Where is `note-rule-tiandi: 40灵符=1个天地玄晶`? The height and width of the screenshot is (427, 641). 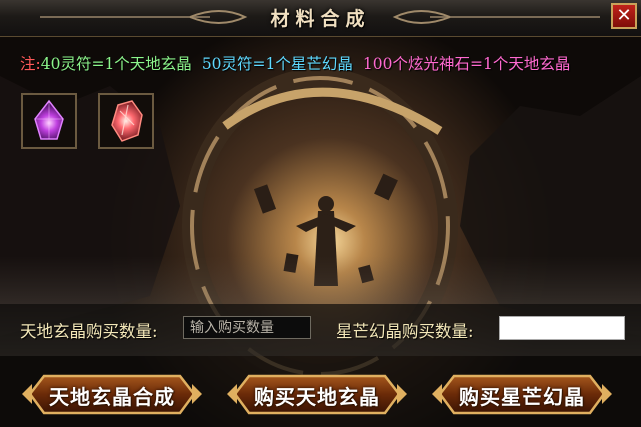
note-rule-tiandi: 40灵符=1个天地玄晶 is located at coordinates (116, 64).